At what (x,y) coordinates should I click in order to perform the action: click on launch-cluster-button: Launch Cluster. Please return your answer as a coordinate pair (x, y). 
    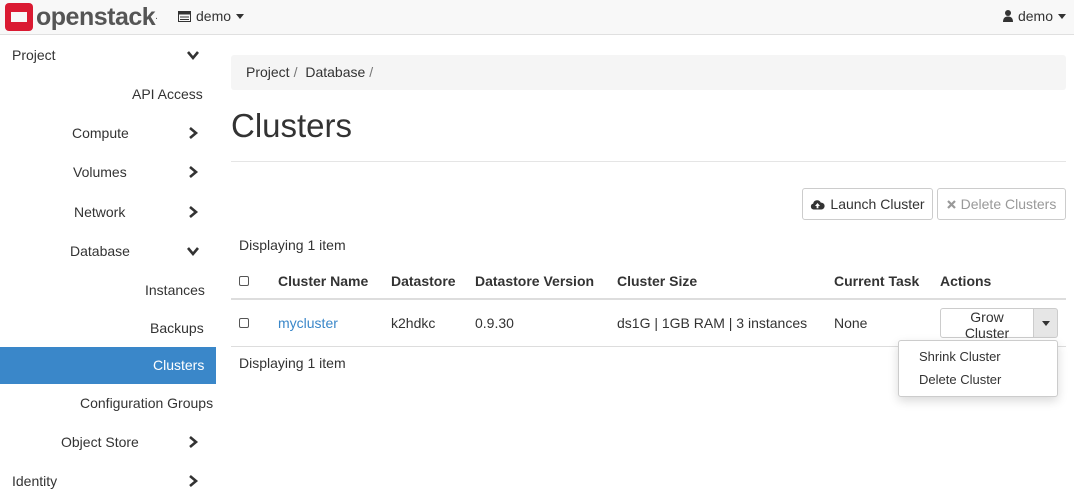
    Looking at the image, I should click on (867, 204).